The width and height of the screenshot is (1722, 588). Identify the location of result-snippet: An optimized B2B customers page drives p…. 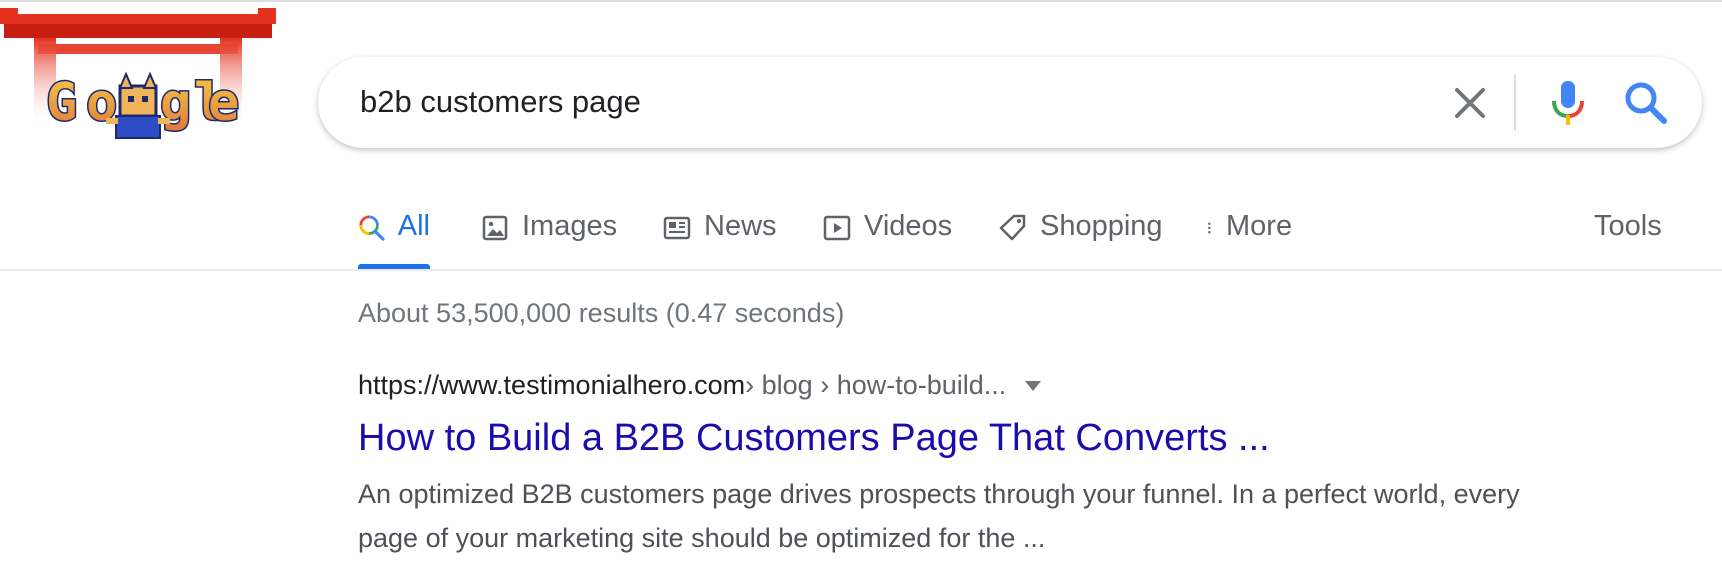
(939, 516).